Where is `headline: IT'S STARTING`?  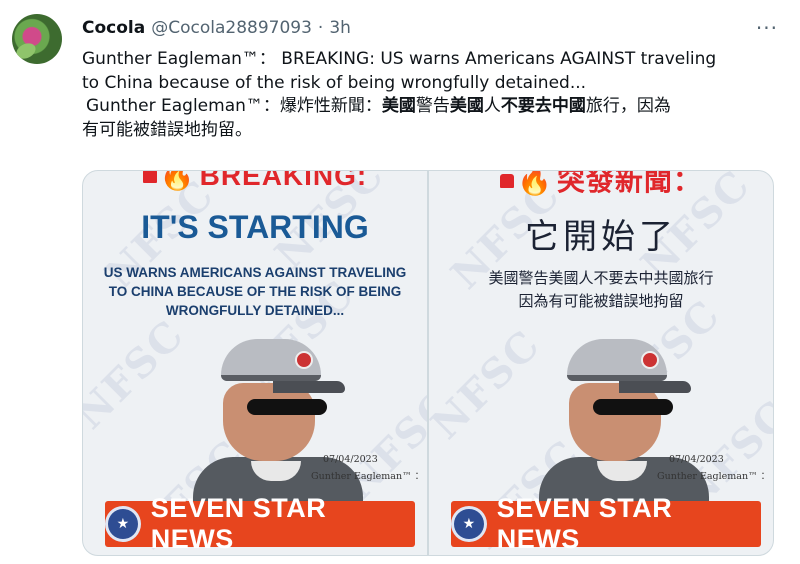 headline: IT'S STARTING is located at coordinates (255, 227).